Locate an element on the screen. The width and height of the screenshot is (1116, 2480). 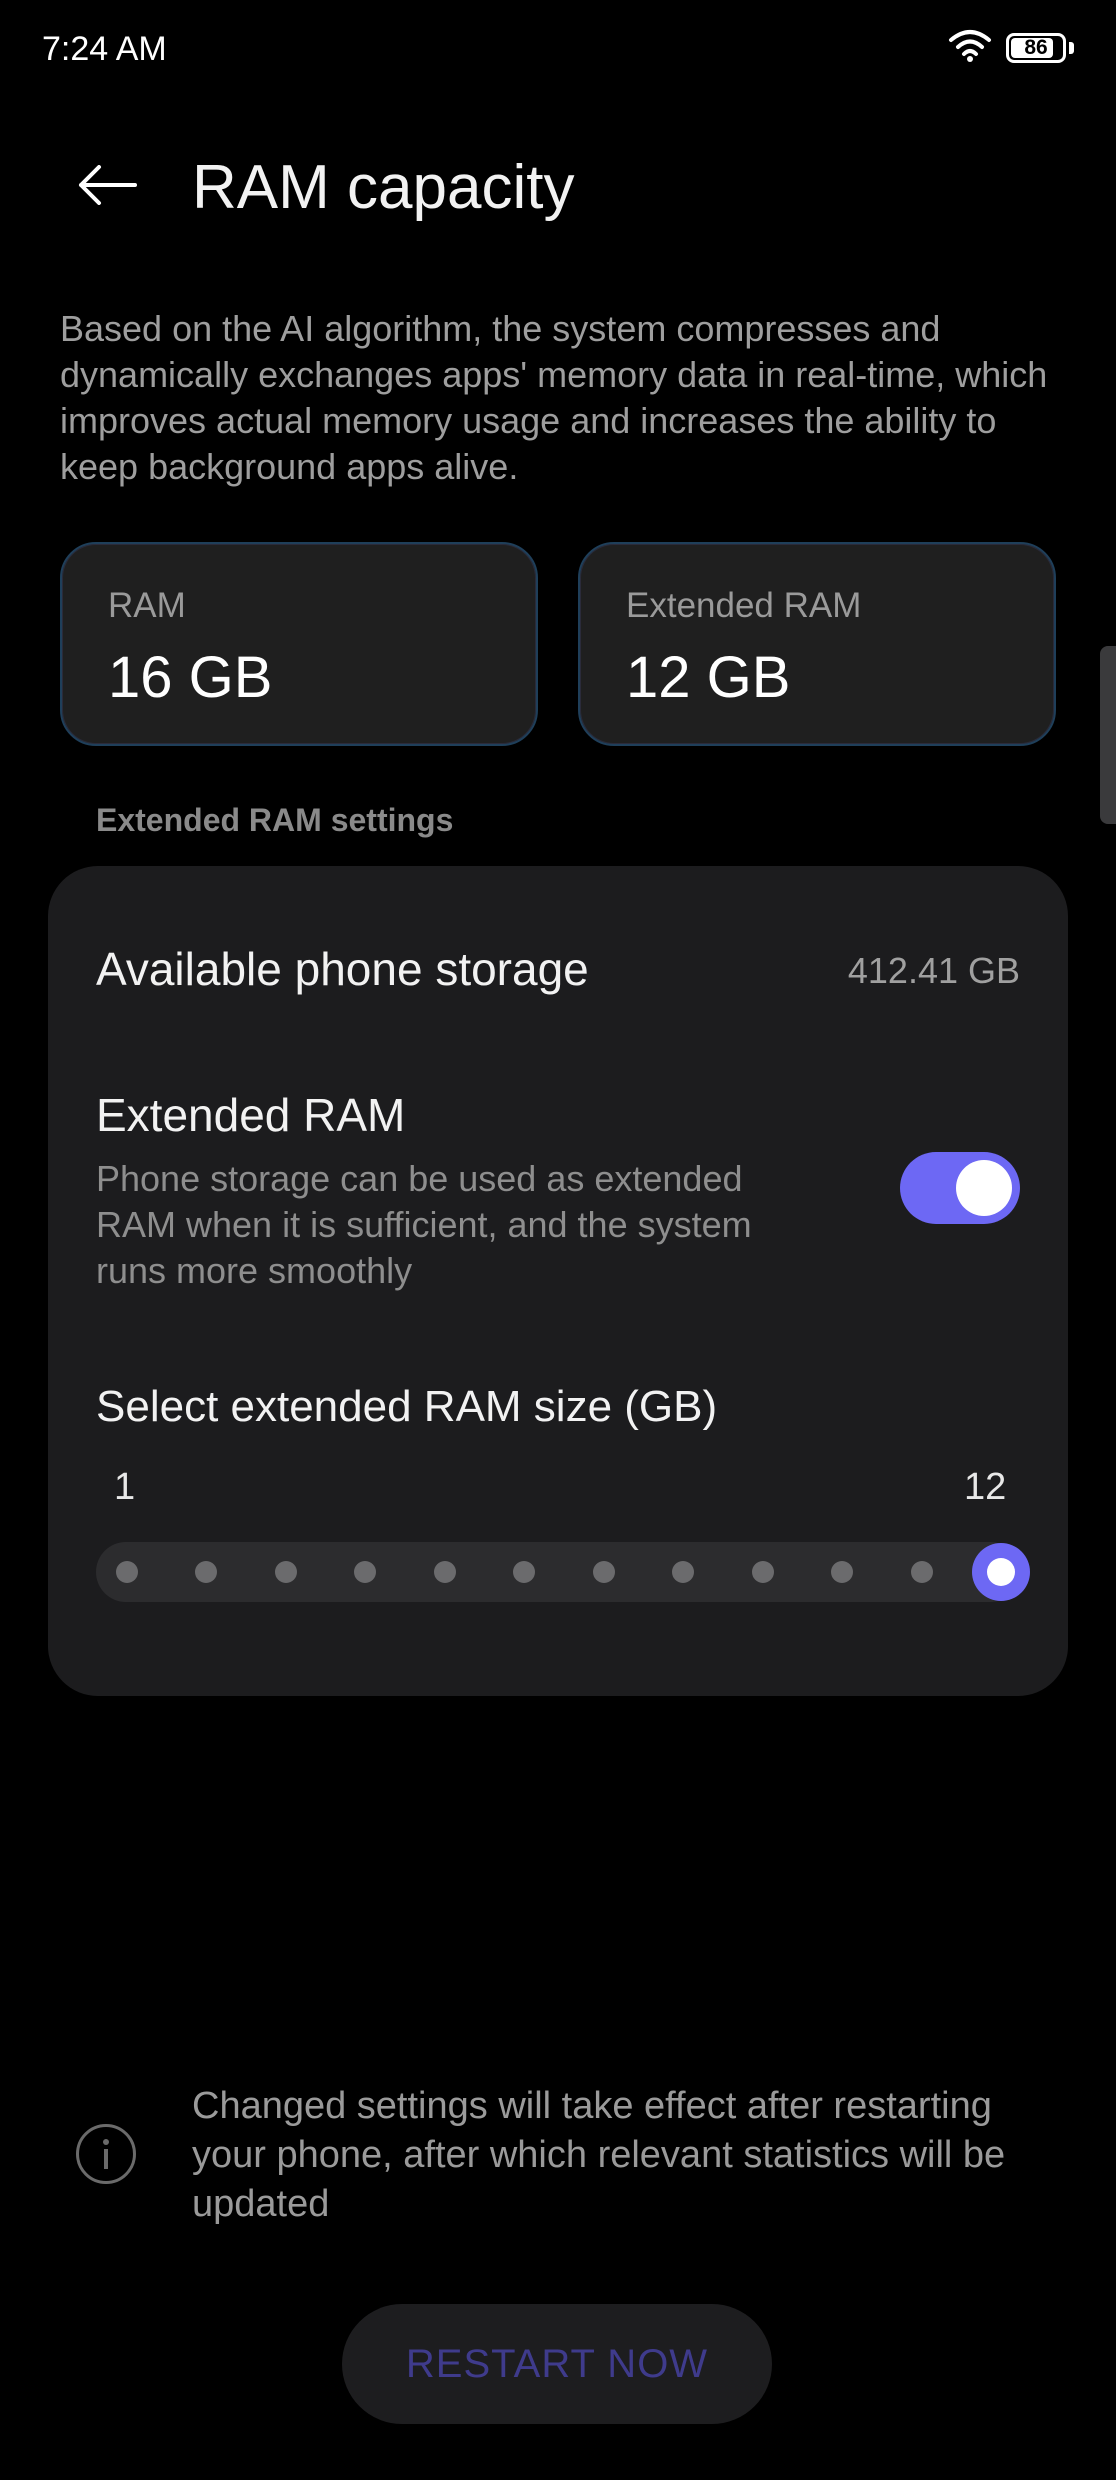
extended-ram-setting-label: Extended RAM is located at coordinates (251, 1115).